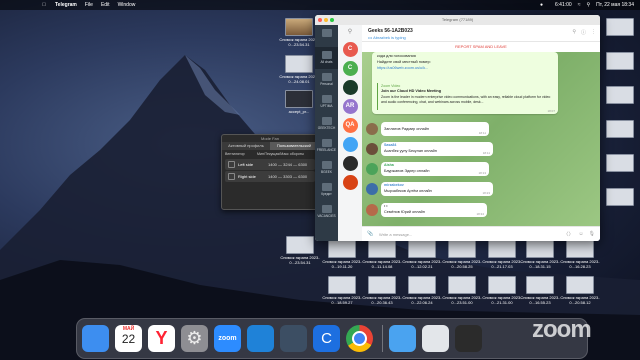  What do you see at coordinates (128, 338) in the screenshot?
I see `calendar-icon: МАЙ 22` at bounding box center [128, 338].